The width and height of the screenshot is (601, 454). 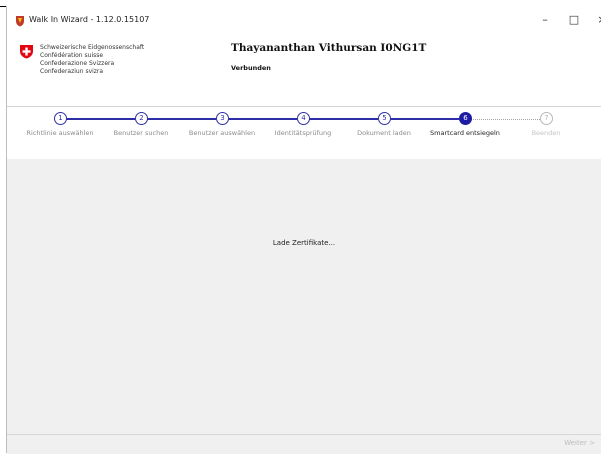 What do you see at coordinates (141, 133) in the screenshot?
I see `step-2-label: Benutzer suchen` at bounding box center [141, 133].